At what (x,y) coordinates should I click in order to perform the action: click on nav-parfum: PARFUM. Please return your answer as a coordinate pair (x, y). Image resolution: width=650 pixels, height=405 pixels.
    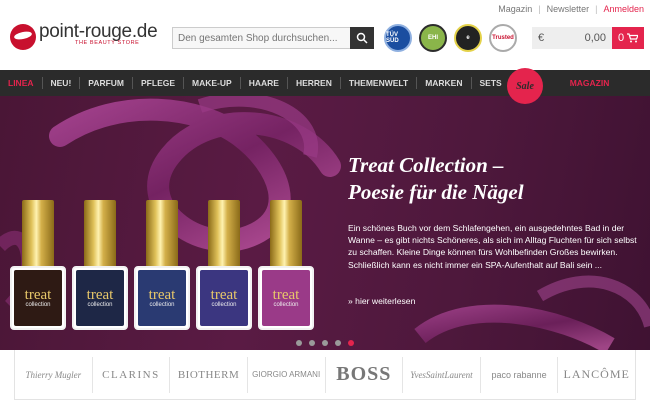
    Looking at the image, I should click on (107, 83).